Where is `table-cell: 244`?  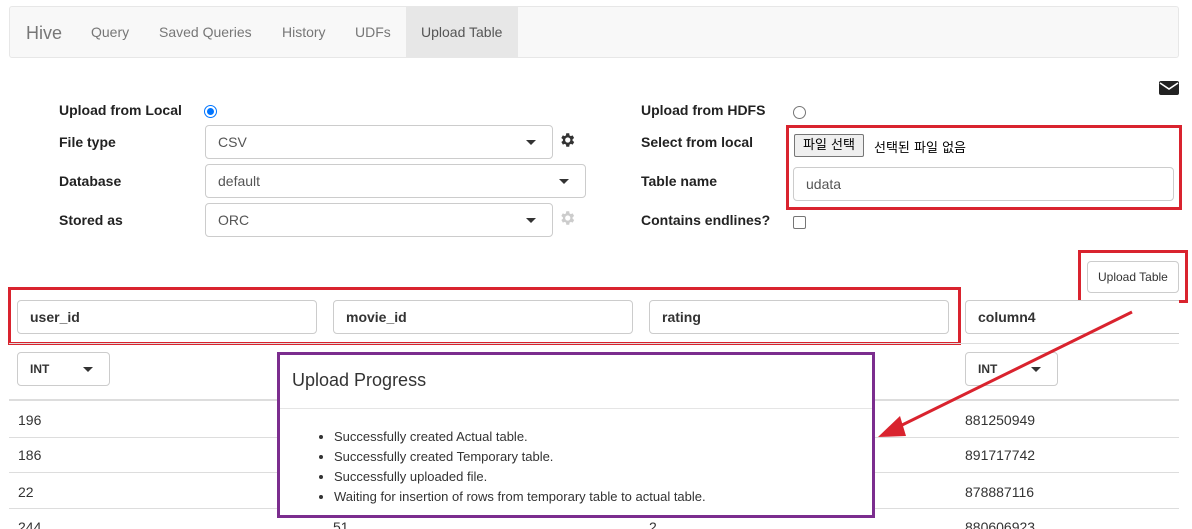 table-cell: 244 is located at coordinates (30, 524).